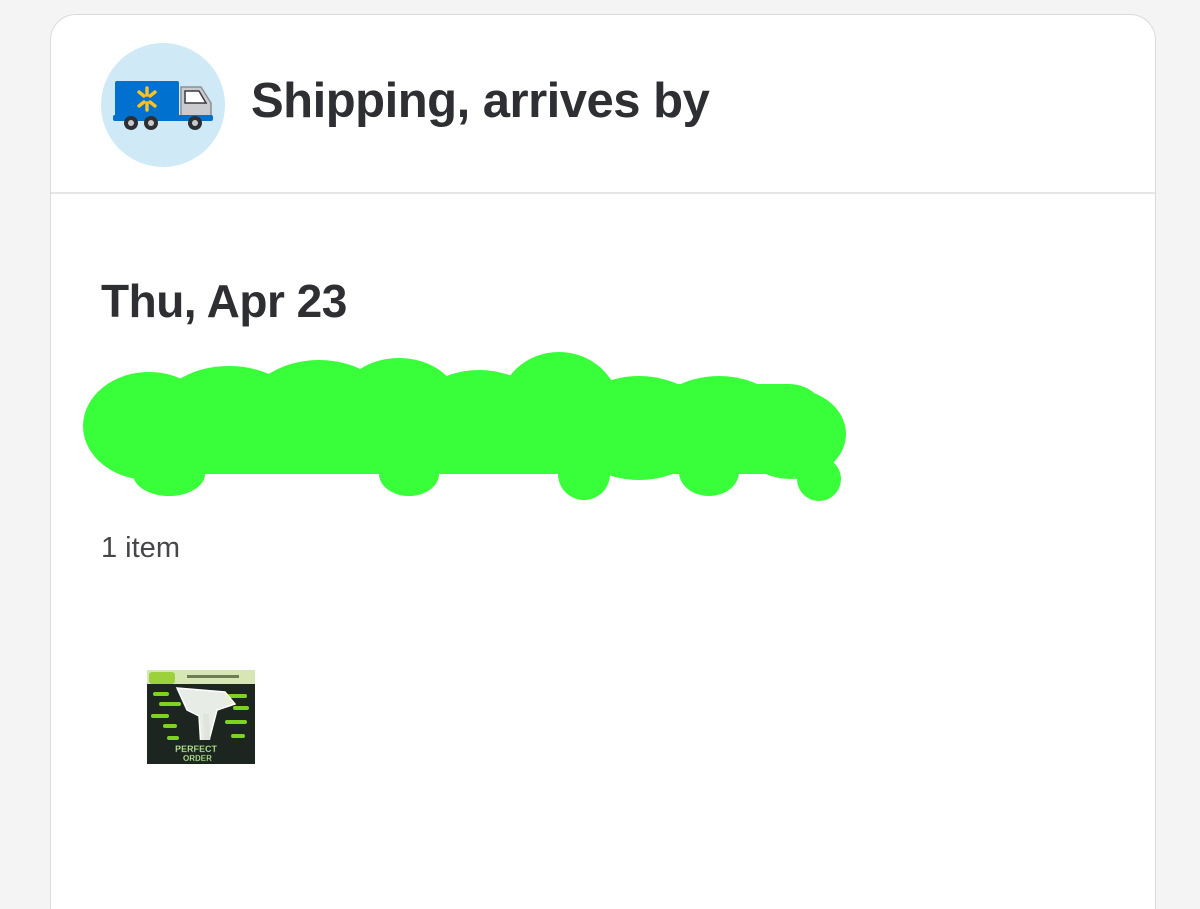 The width and height of the screenshot is (1200, 909). I want to click on walmart-delivery-truck-icon, so click(163, 105).